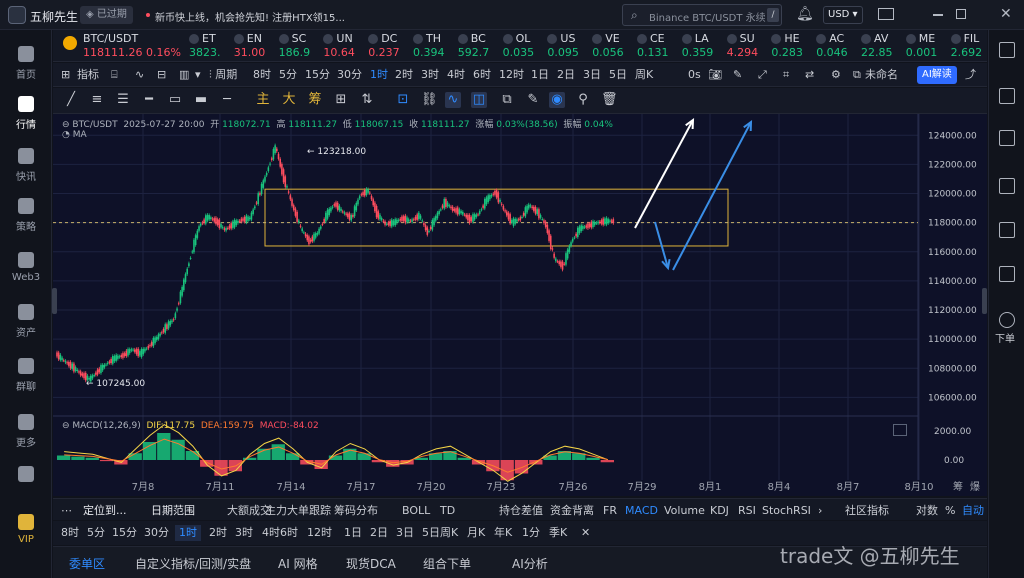 The height and width of the screenshot is (578, 1024). Describe the element at coordinates (478, 46) in the screenshot. I see `ticker-item: BC 592.7` at that location.